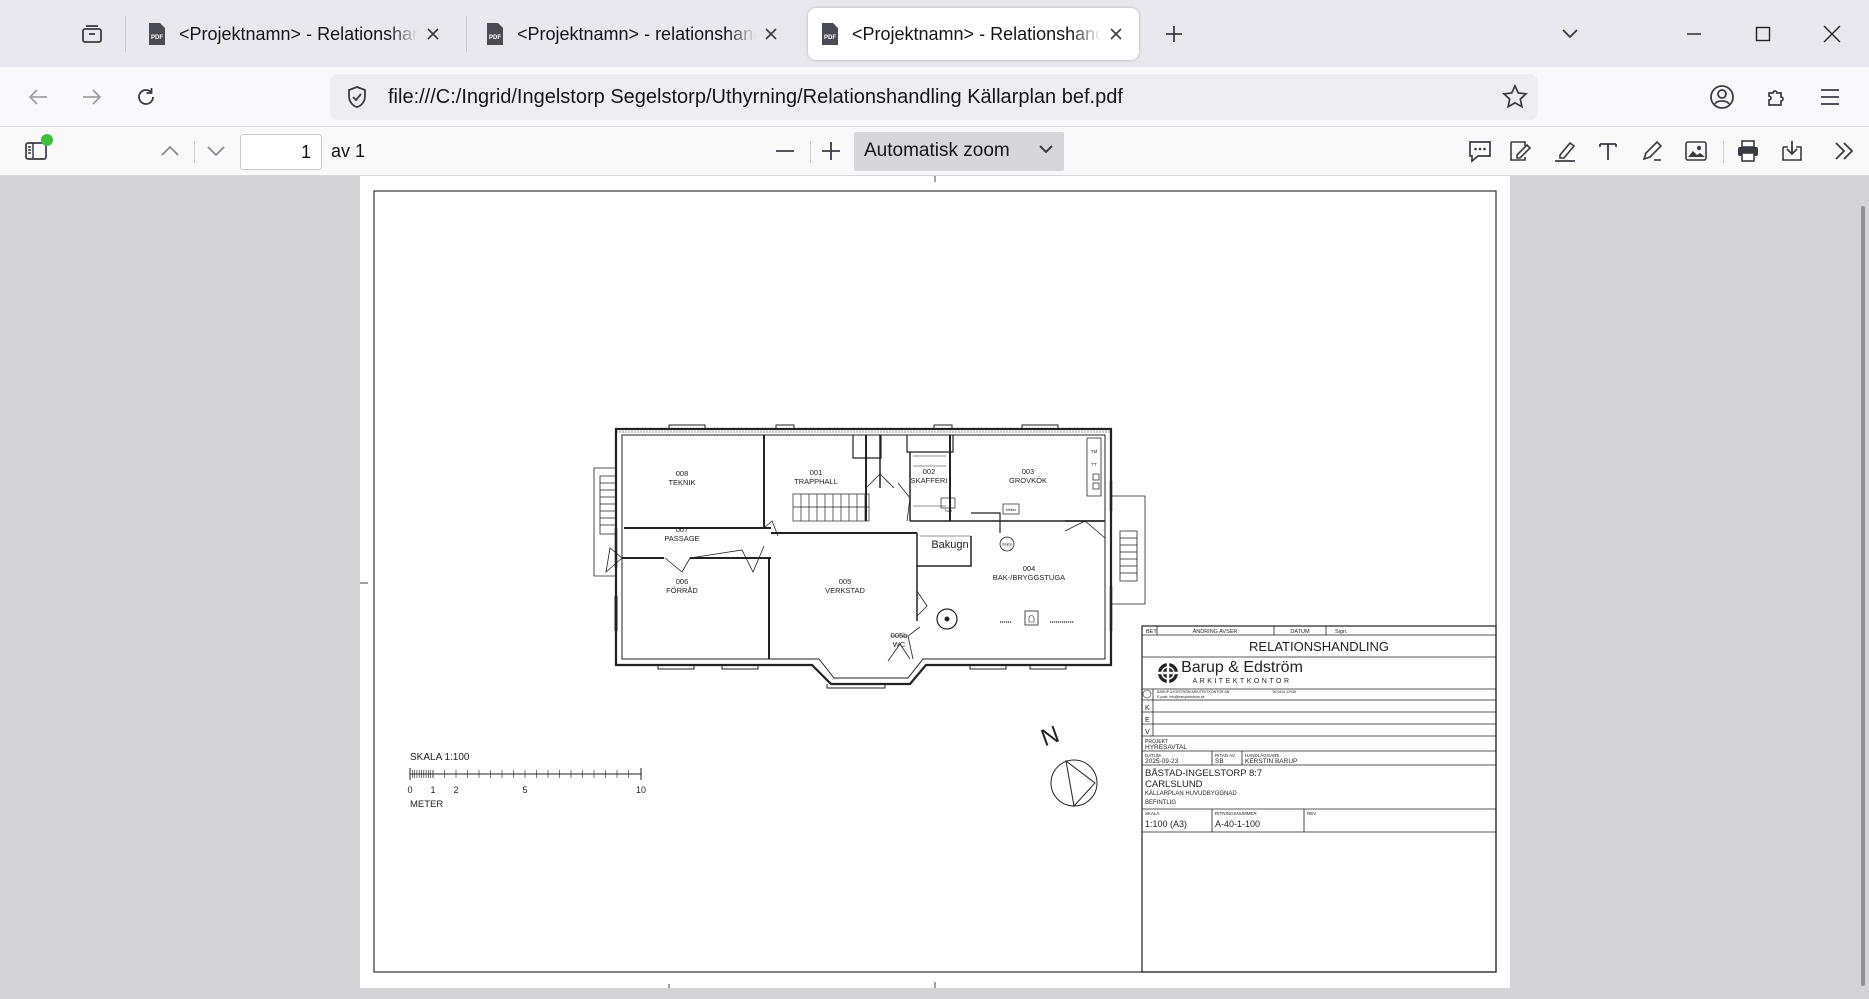 This screenshot has width=1869, height=999. I want to click on vertical-scrollbar, so click(1863, 596).